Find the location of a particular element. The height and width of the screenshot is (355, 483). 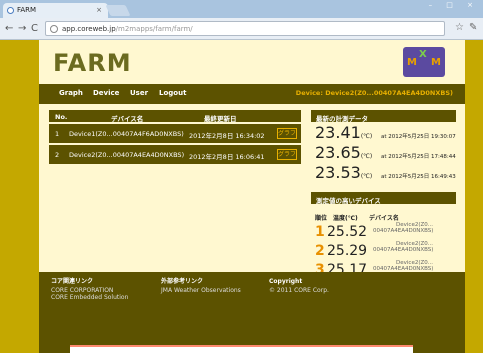

footer-link-core-corporation: CORE CORPORATION is located at coordinates (89, 290).